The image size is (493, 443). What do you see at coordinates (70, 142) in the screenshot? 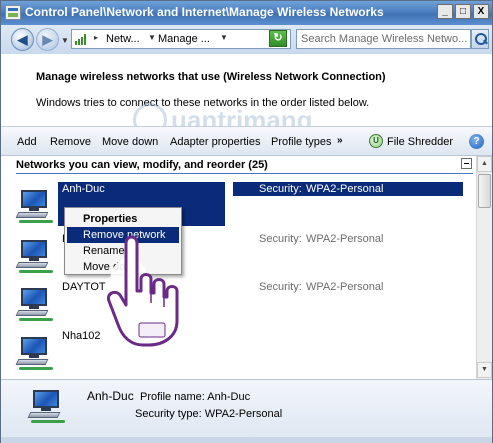
I see `remove-button: Remove` at bounding box center [70, 142].